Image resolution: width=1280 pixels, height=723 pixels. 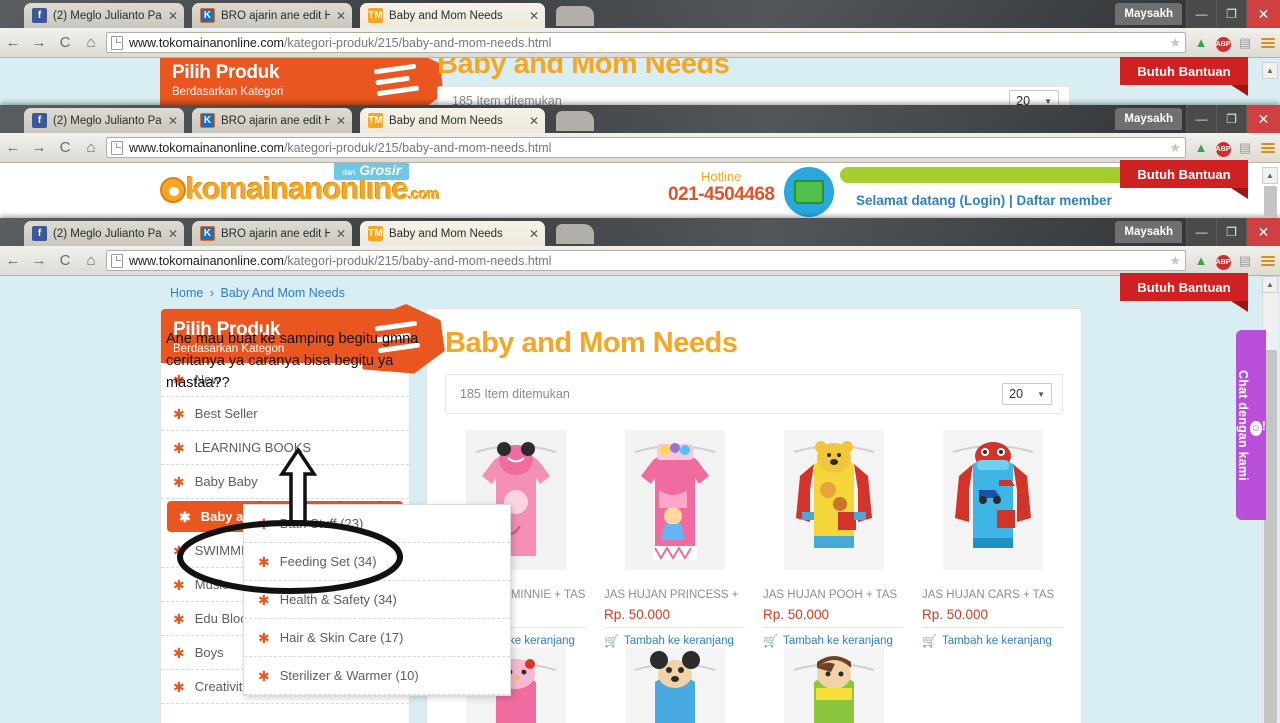 I want to click on subcategory-item-bath-stuff: ✱ Bath Stuff (23), so click(x=377, y=524).